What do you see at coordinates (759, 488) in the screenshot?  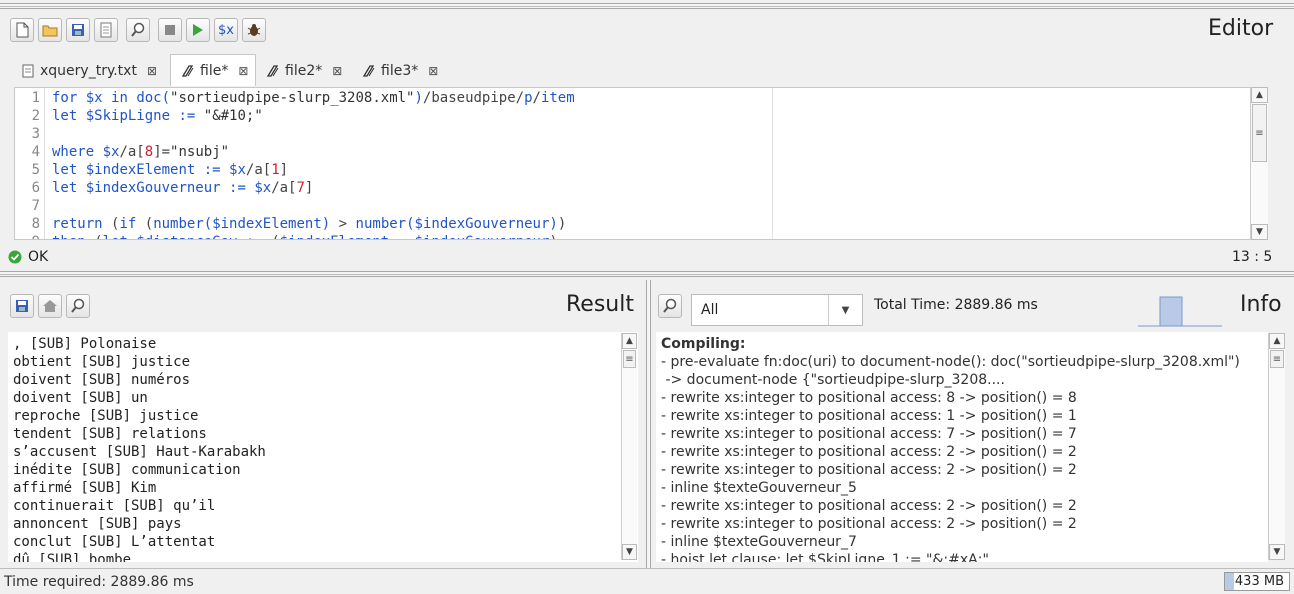 I see `info-line: - inline $texteGouverneur_5` at bounding box center [759, 488].